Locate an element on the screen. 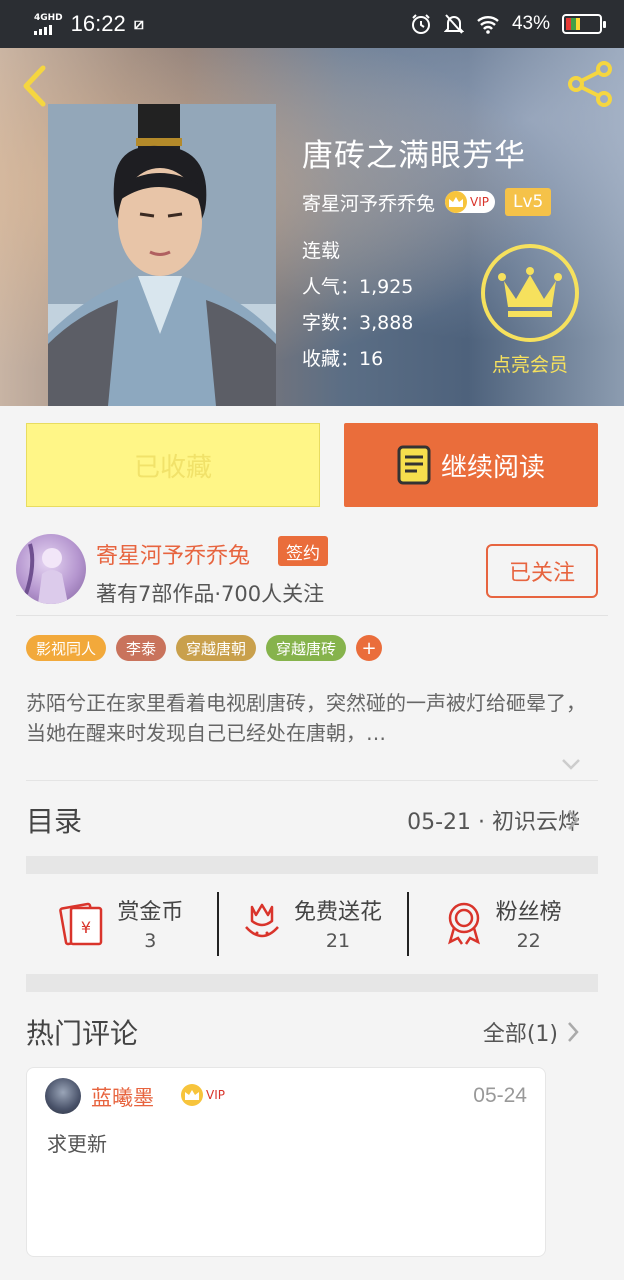  support-actions: ¥ 赏金币 3 免费送花 21 粉丝榜 22 is located at coordinates (312, 923).